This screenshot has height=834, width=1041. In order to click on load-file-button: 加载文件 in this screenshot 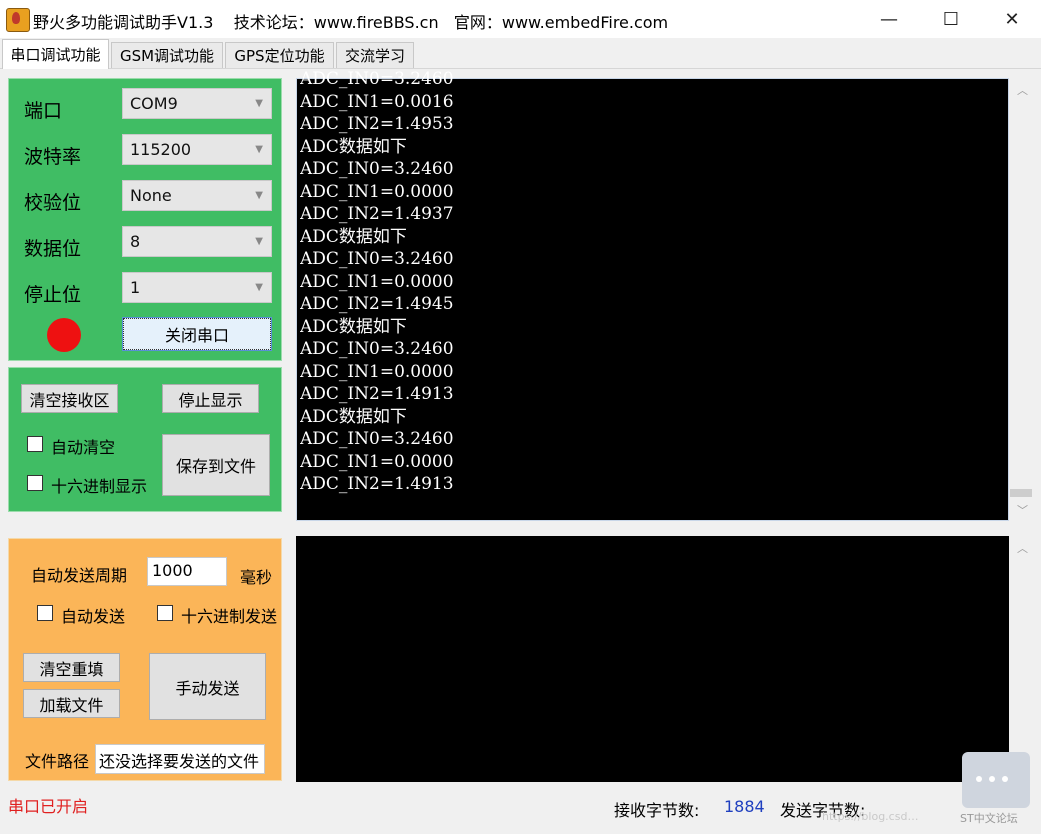, I will do `click(71, 703)`.